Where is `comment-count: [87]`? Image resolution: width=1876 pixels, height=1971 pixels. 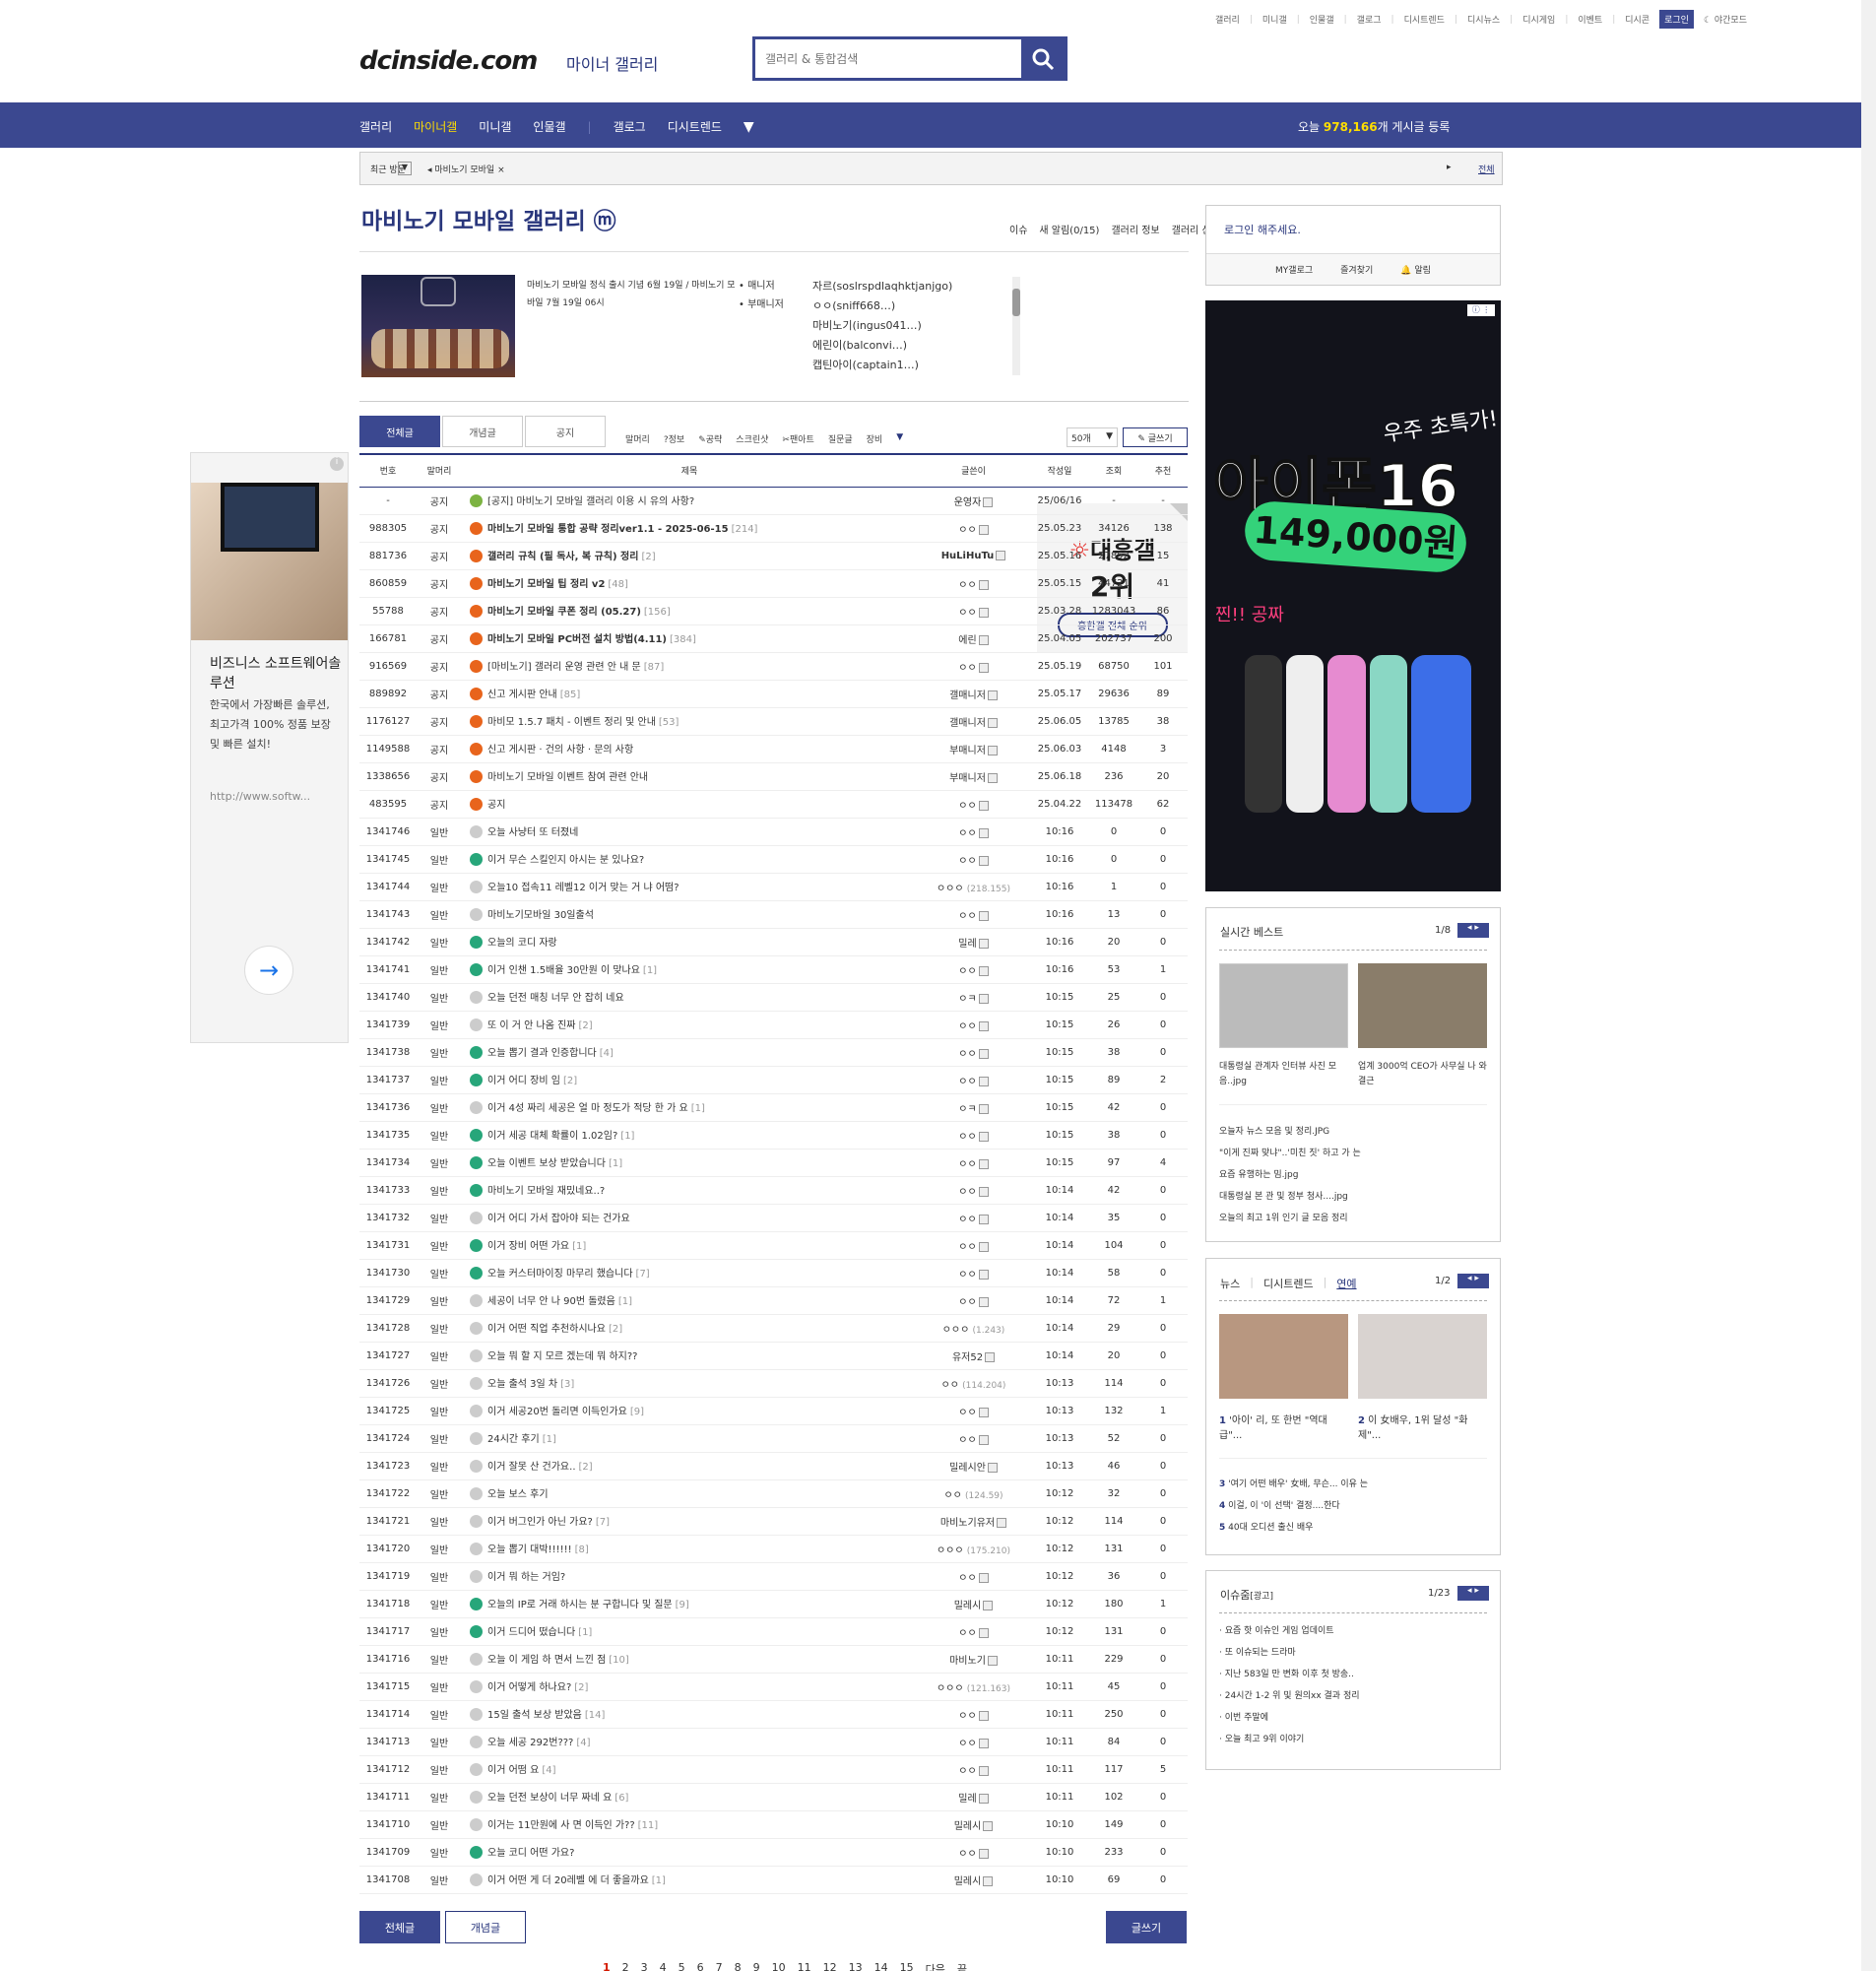
comment-count: [87] is located at coordinates (655, 668).